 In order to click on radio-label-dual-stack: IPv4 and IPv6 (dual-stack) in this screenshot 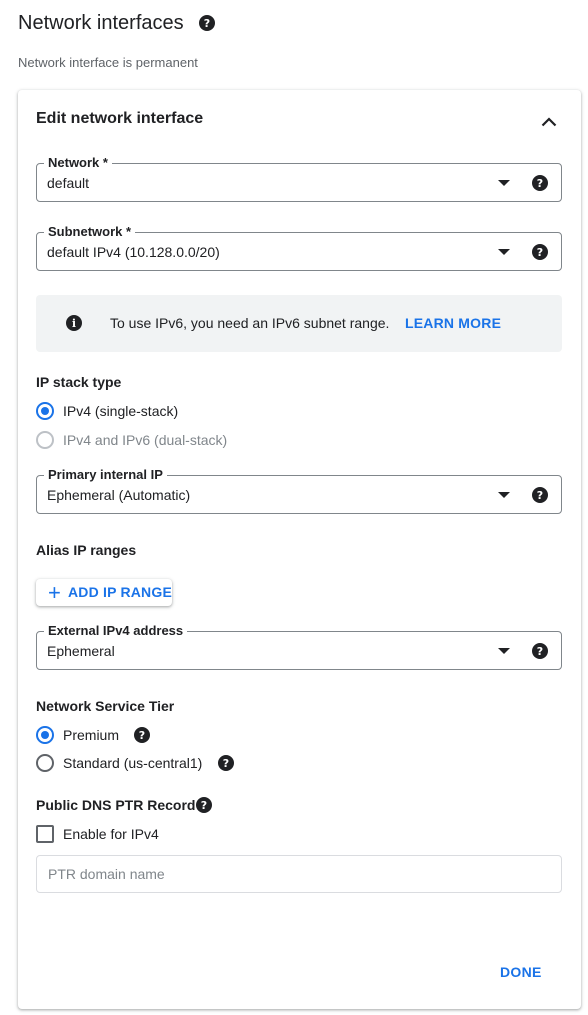, I will do `click(145, 440)`.